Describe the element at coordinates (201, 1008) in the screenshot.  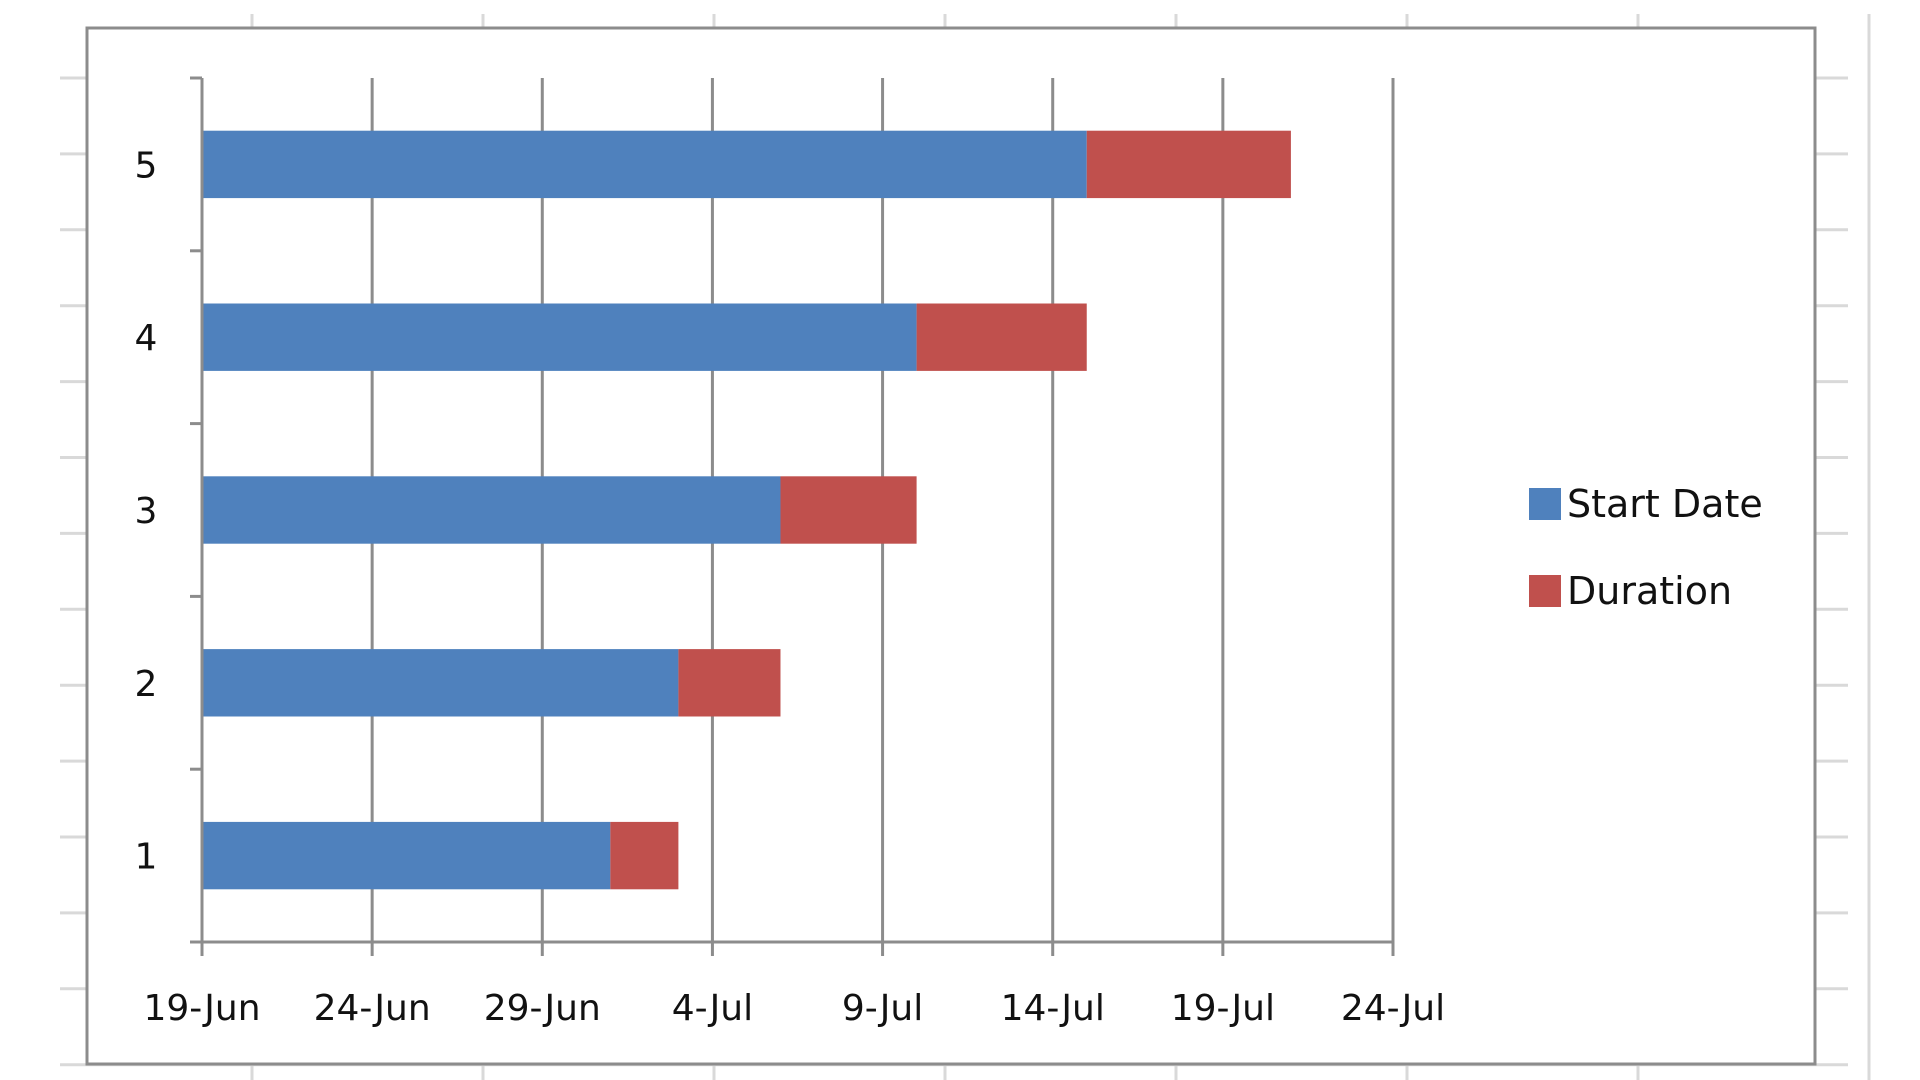
I see `x-tick-label: 19-Jun` at that location.